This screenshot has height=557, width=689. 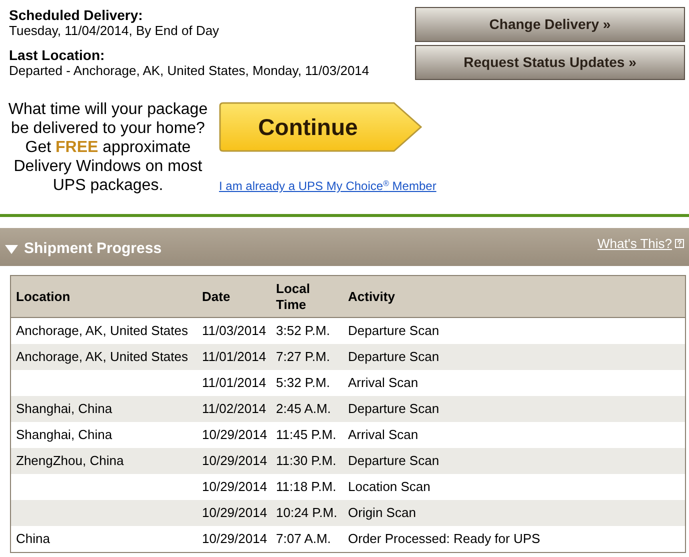 What do you see at coordinates (550, 62) in the screenshot?
I see `request-updates-button: Request Status Updates »` at bounding box center [550, 62].